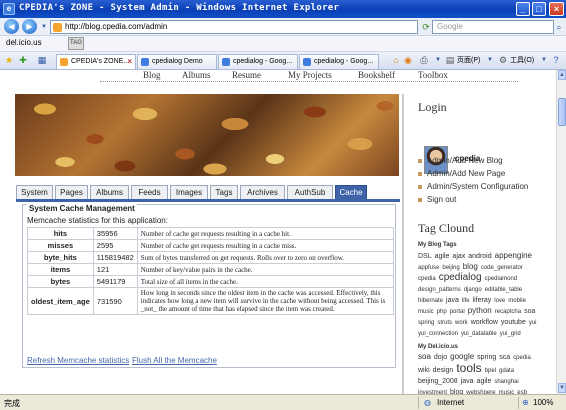 The image size is (566, 410). I want to click on search-icon: ⌕, so click(559, 27).